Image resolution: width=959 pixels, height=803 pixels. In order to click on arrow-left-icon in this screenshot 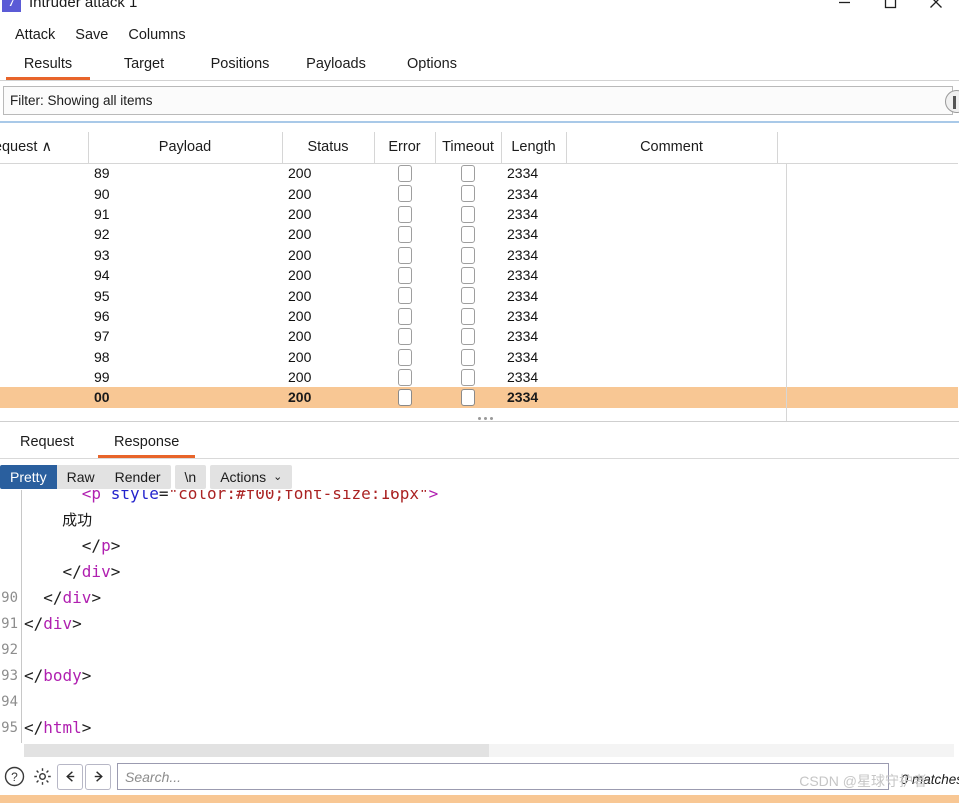, I will do `click(69, 776)`.